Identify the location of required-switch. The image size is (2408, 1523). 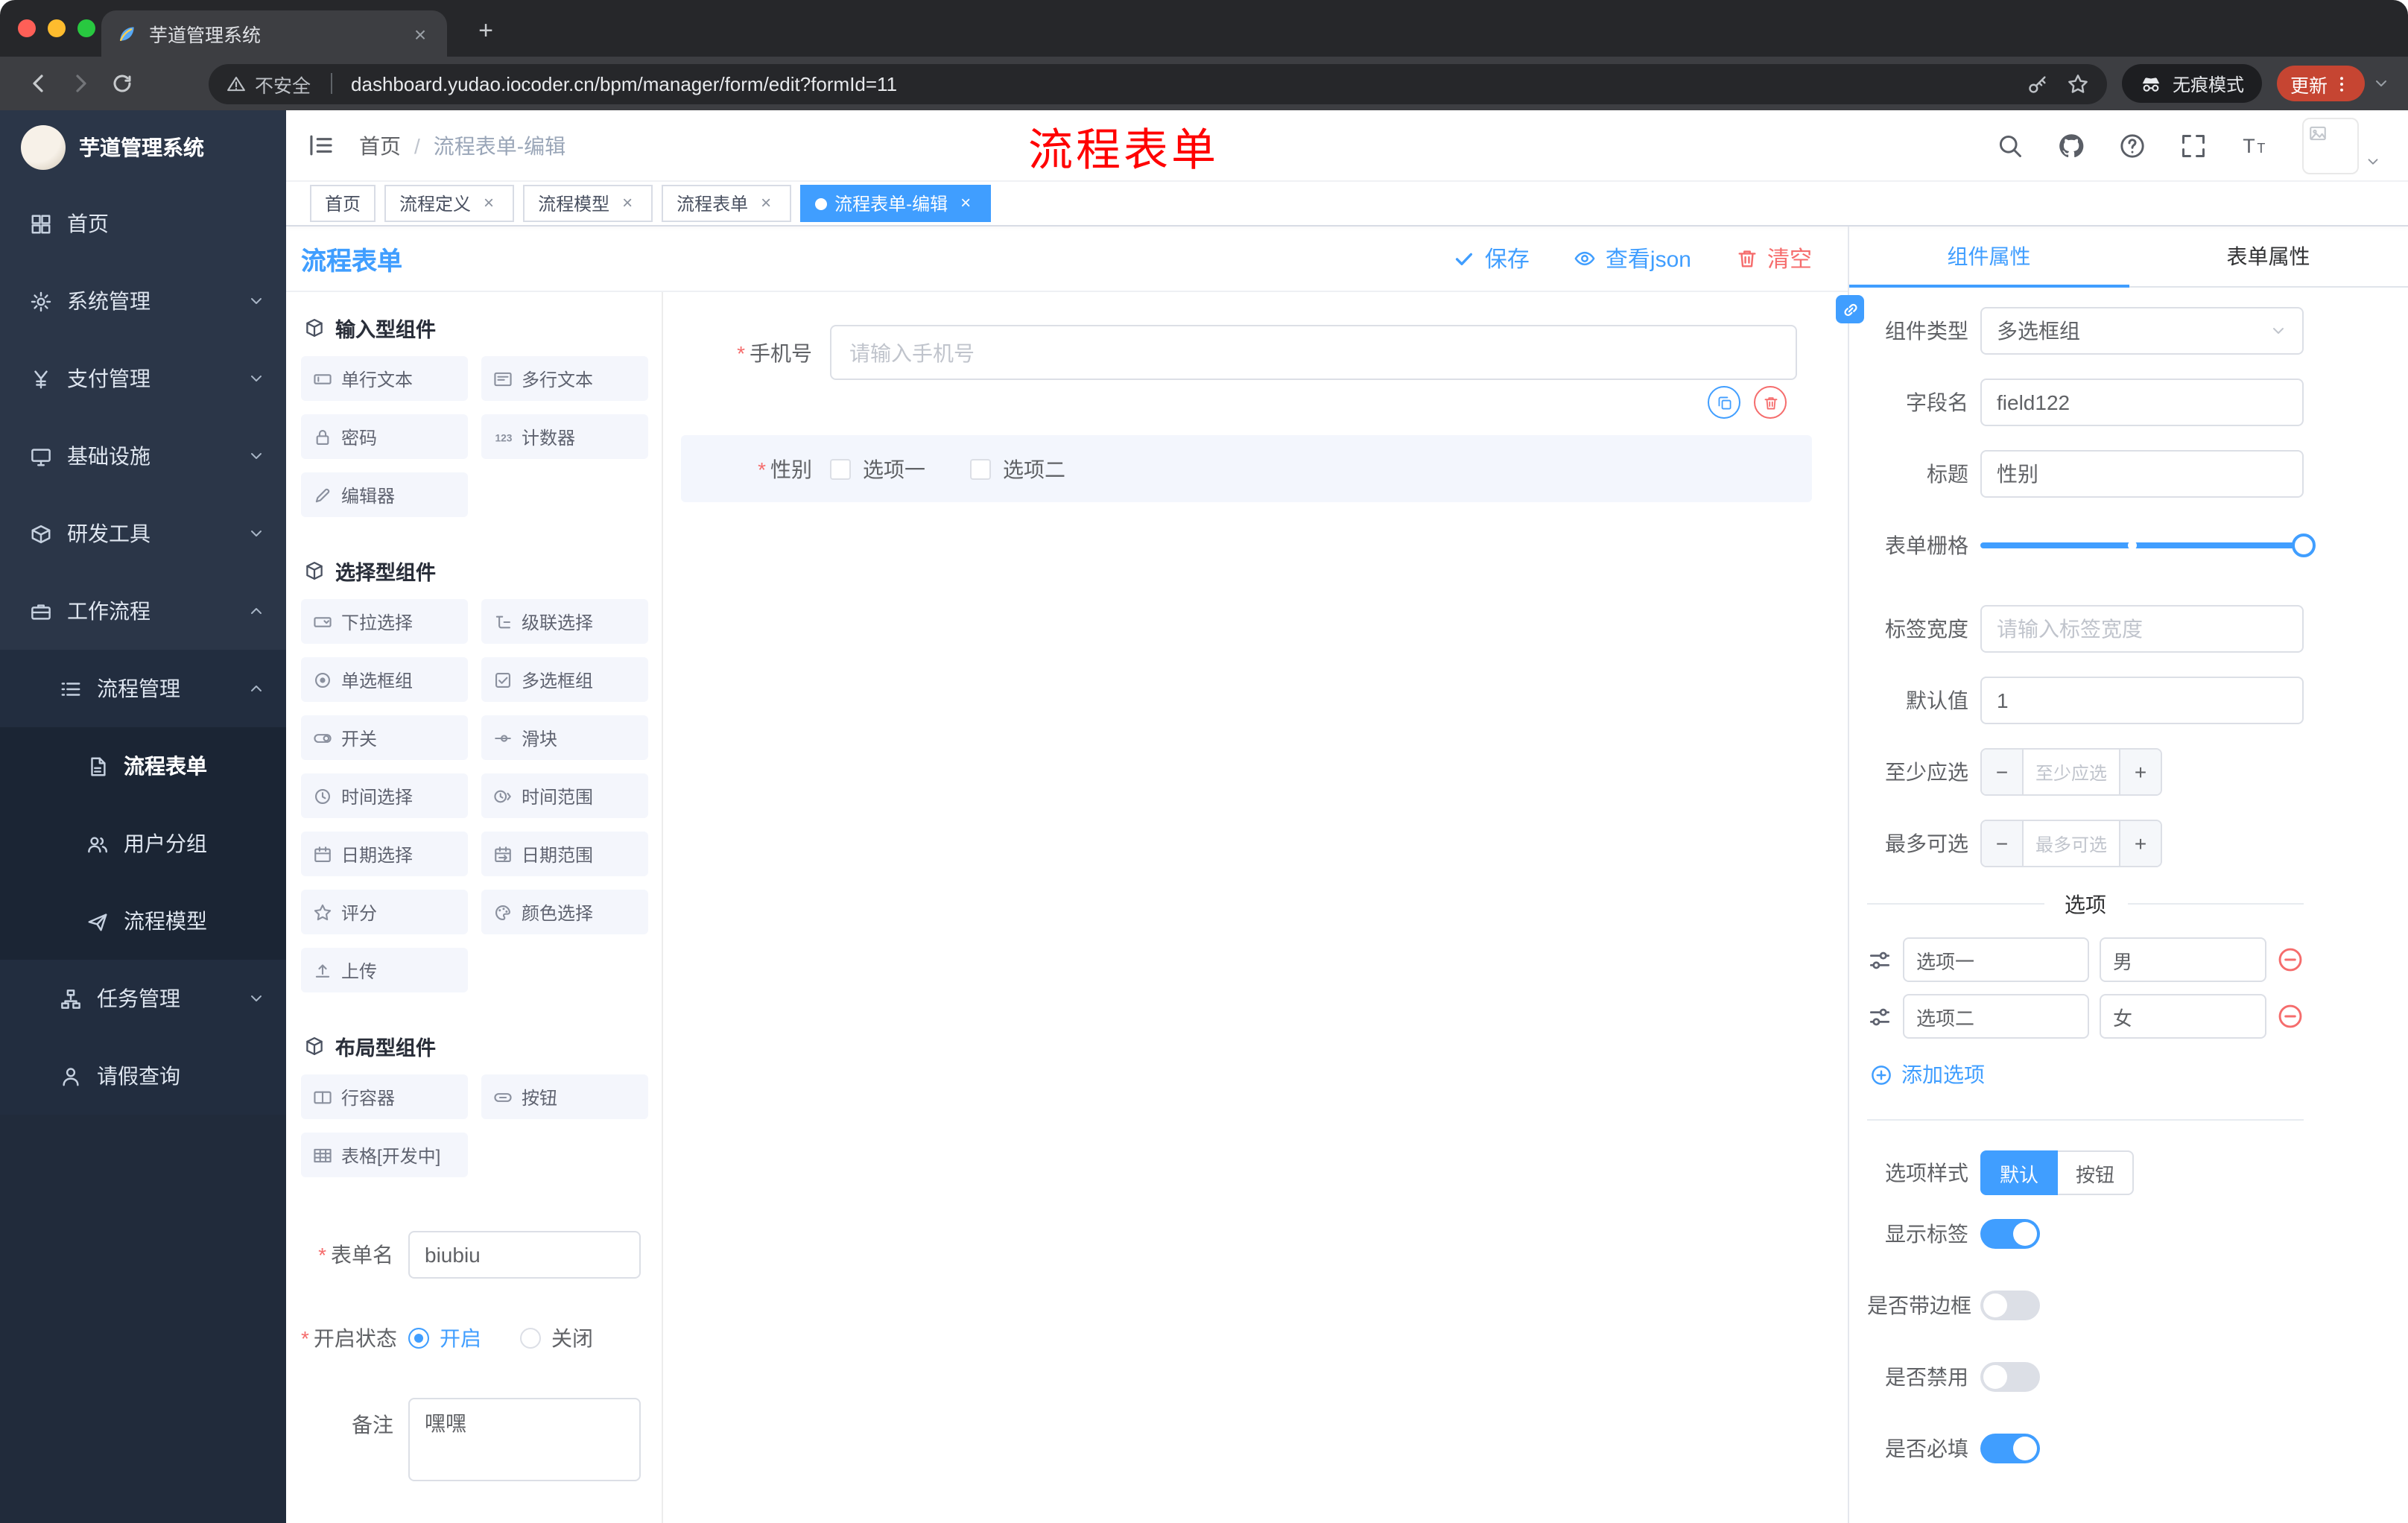
(2010, 1449).